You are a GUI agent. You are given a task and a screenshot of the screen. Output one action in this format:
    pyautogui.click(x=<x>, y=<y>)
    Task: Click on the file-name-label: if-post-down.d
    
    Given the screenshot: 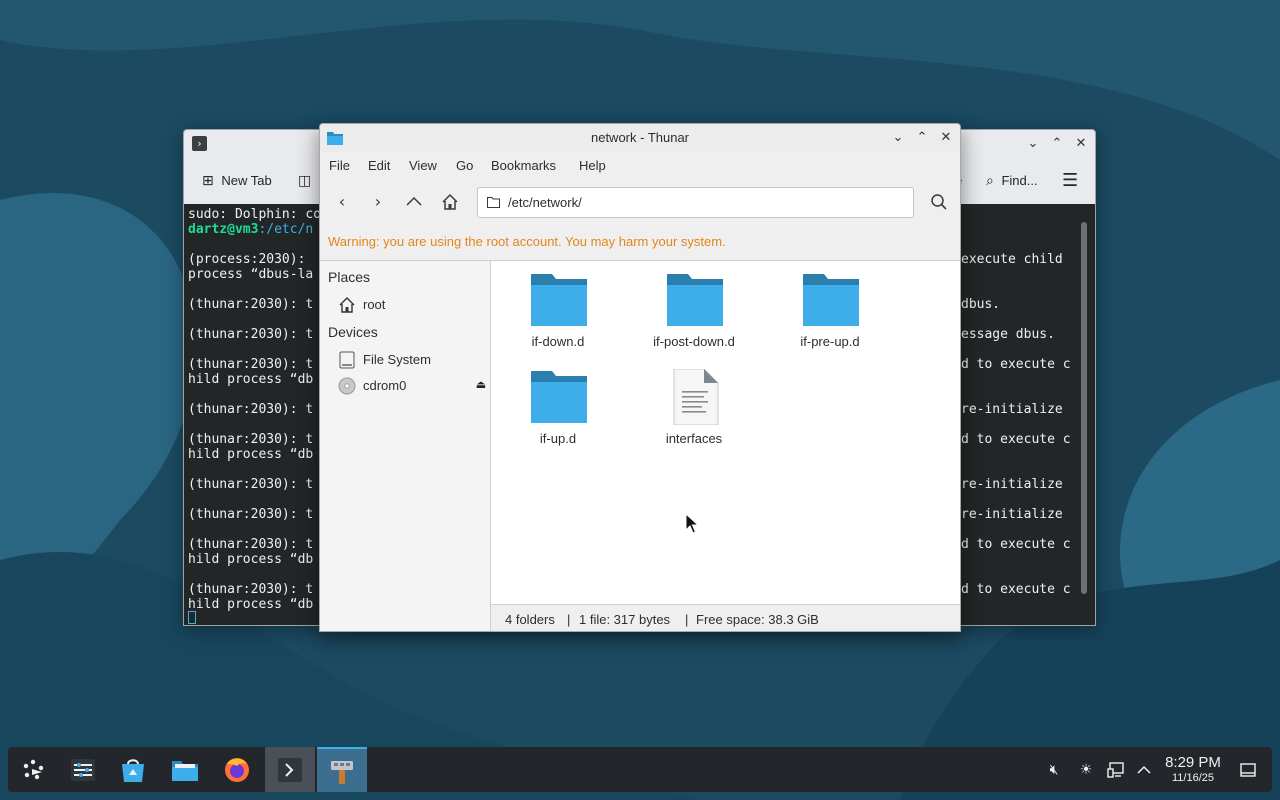 What is the action you would take?
    pyautogui.click(x=694, y=341)
    